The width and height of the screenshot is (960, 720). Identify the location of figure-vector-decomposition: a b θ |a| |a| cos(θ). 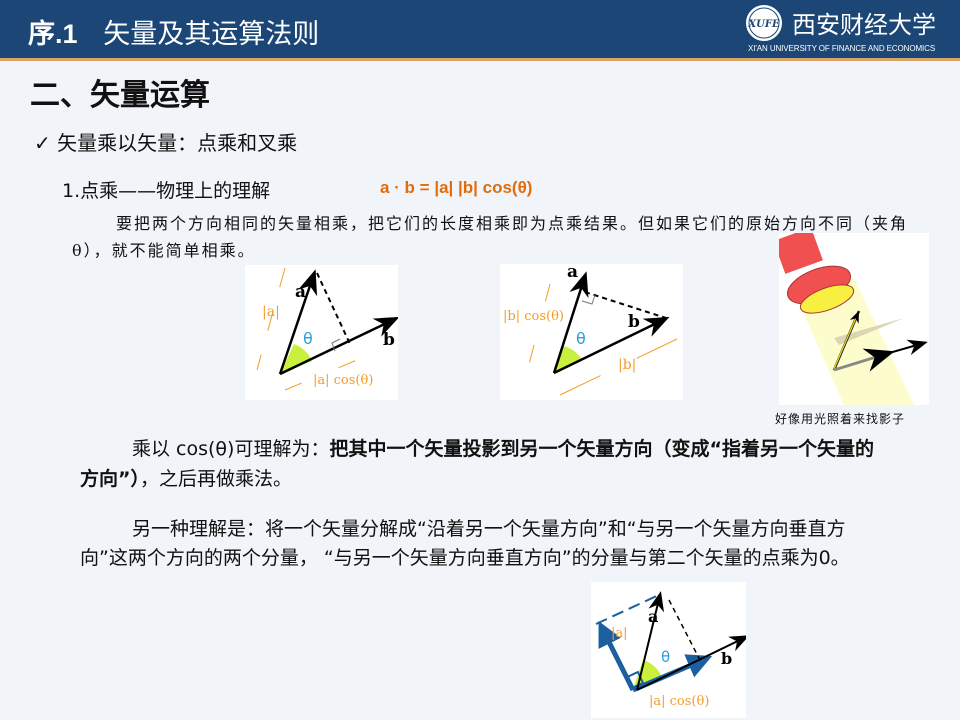
(668, 650).